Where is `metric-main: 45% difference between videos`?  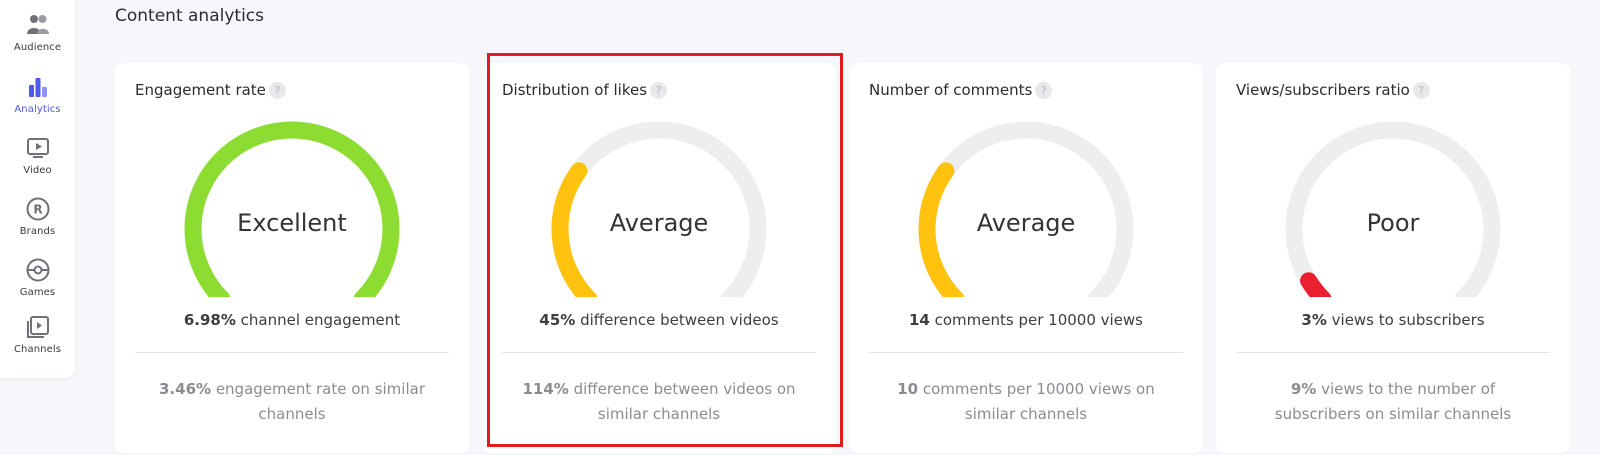
metric-main: 45% difference between videos is located at coordinates (659, 320).